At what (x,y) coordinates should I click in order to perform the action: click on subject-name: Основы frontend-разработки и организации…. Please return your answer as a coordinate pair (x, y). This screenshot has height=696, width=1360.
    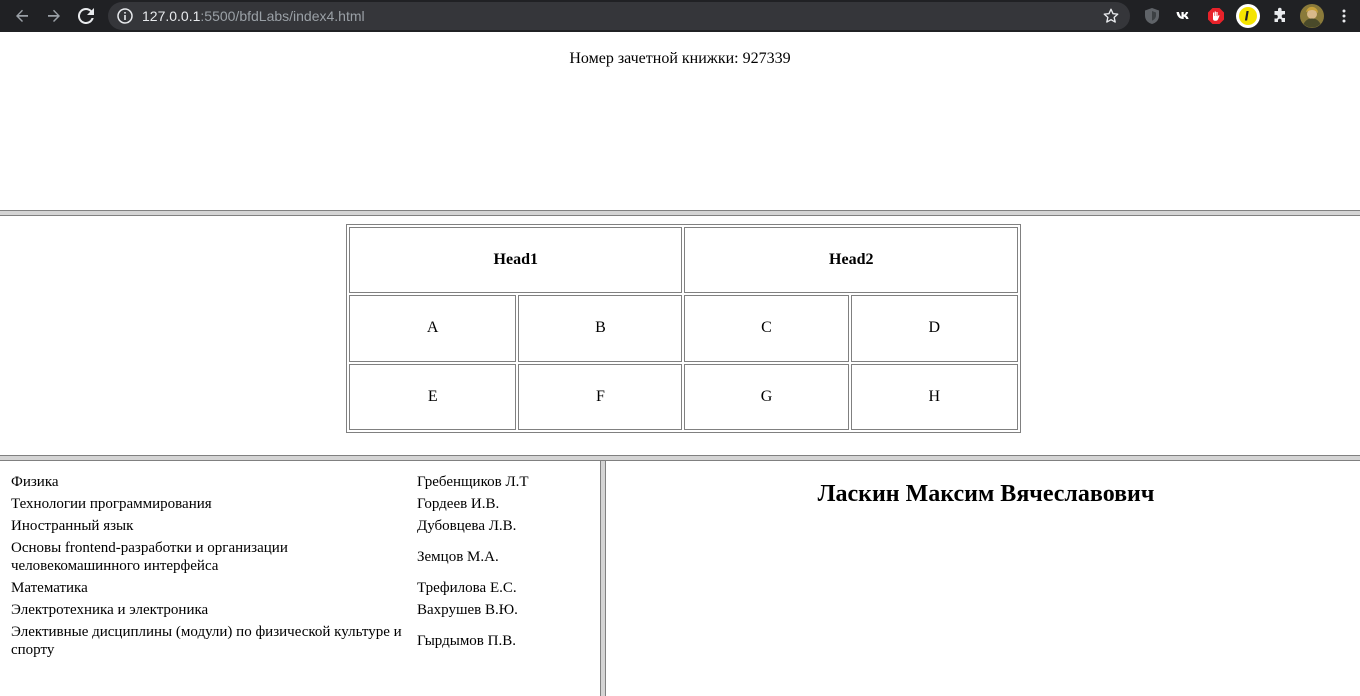
    Looking at the image, I should click on (149, 557).